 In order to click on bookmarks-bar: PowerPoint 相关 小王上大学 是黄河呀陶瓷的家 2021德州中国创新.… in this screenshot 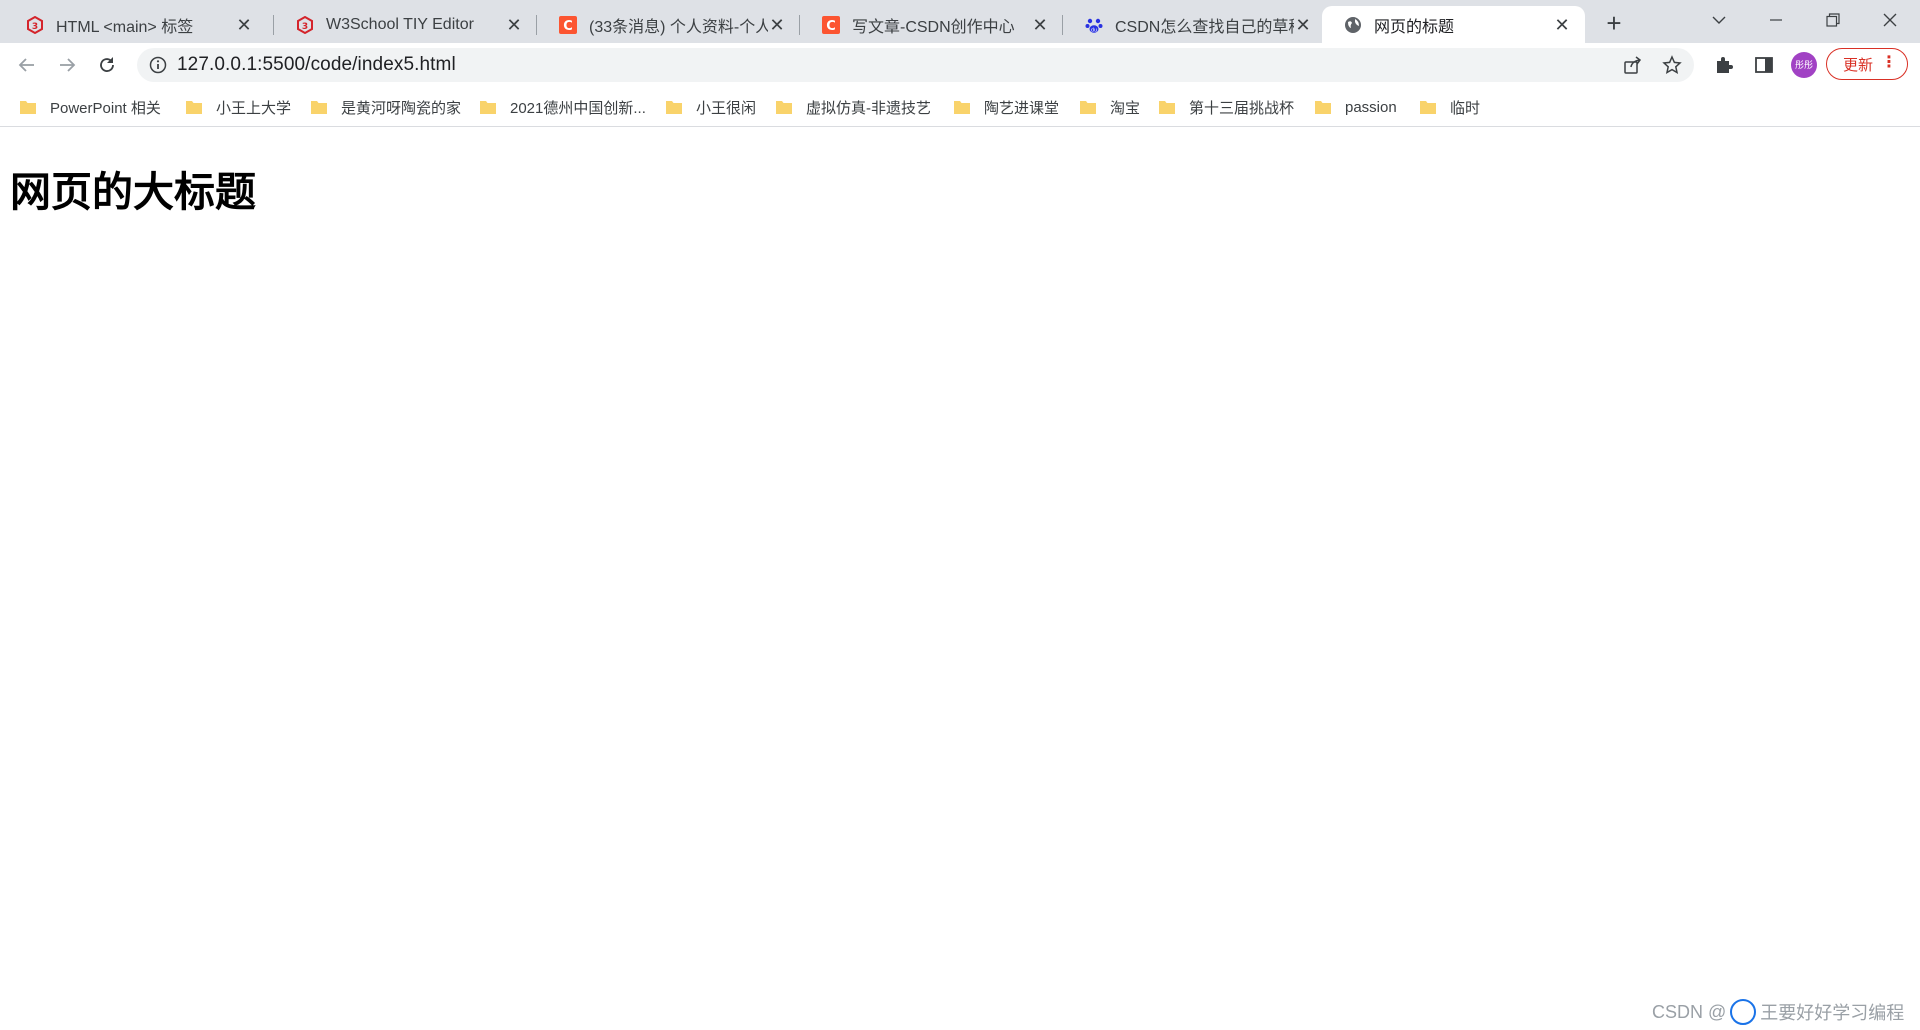, I will do `click(960, 107)`.